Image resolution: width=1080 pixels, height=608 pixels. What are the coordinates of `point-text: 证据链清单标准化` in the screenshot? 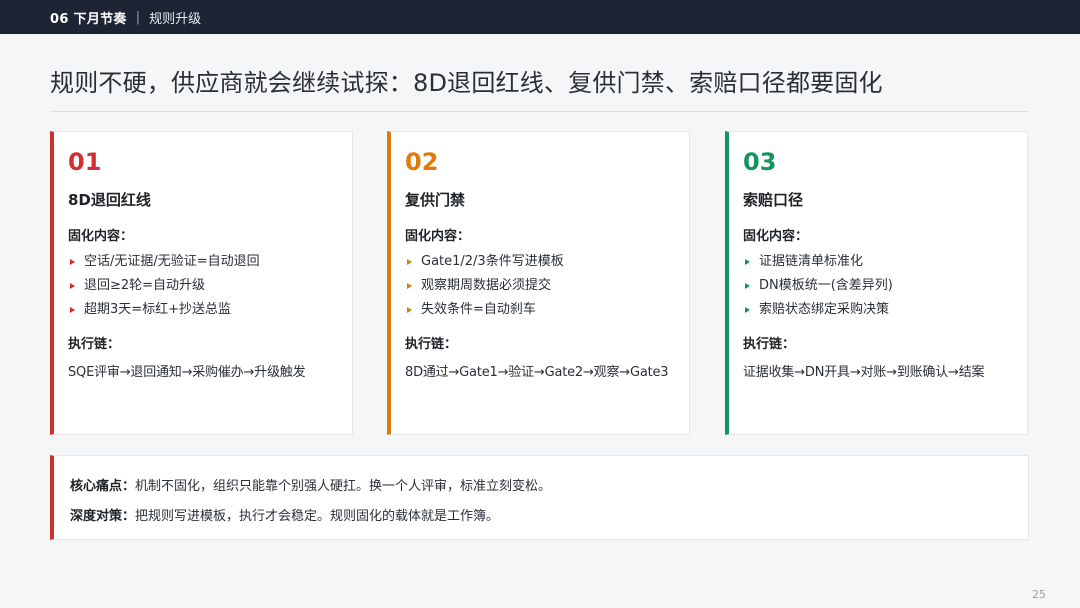 It's located at (811, 261).